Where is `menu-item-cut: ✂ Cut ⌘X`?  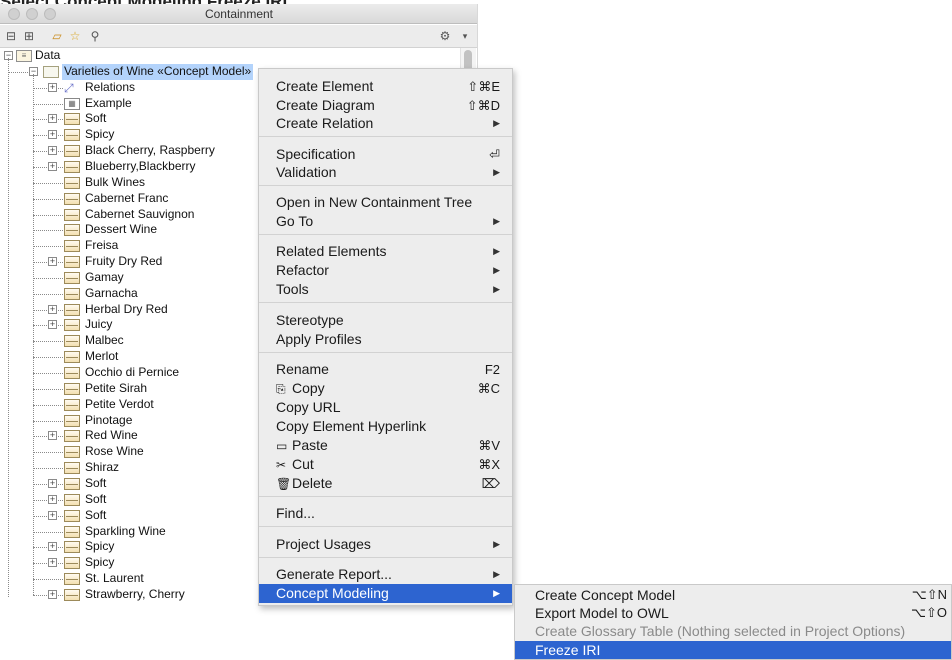
menu-item-cut: ✂ Cut ⌘X is located at coordinates (385, 464).